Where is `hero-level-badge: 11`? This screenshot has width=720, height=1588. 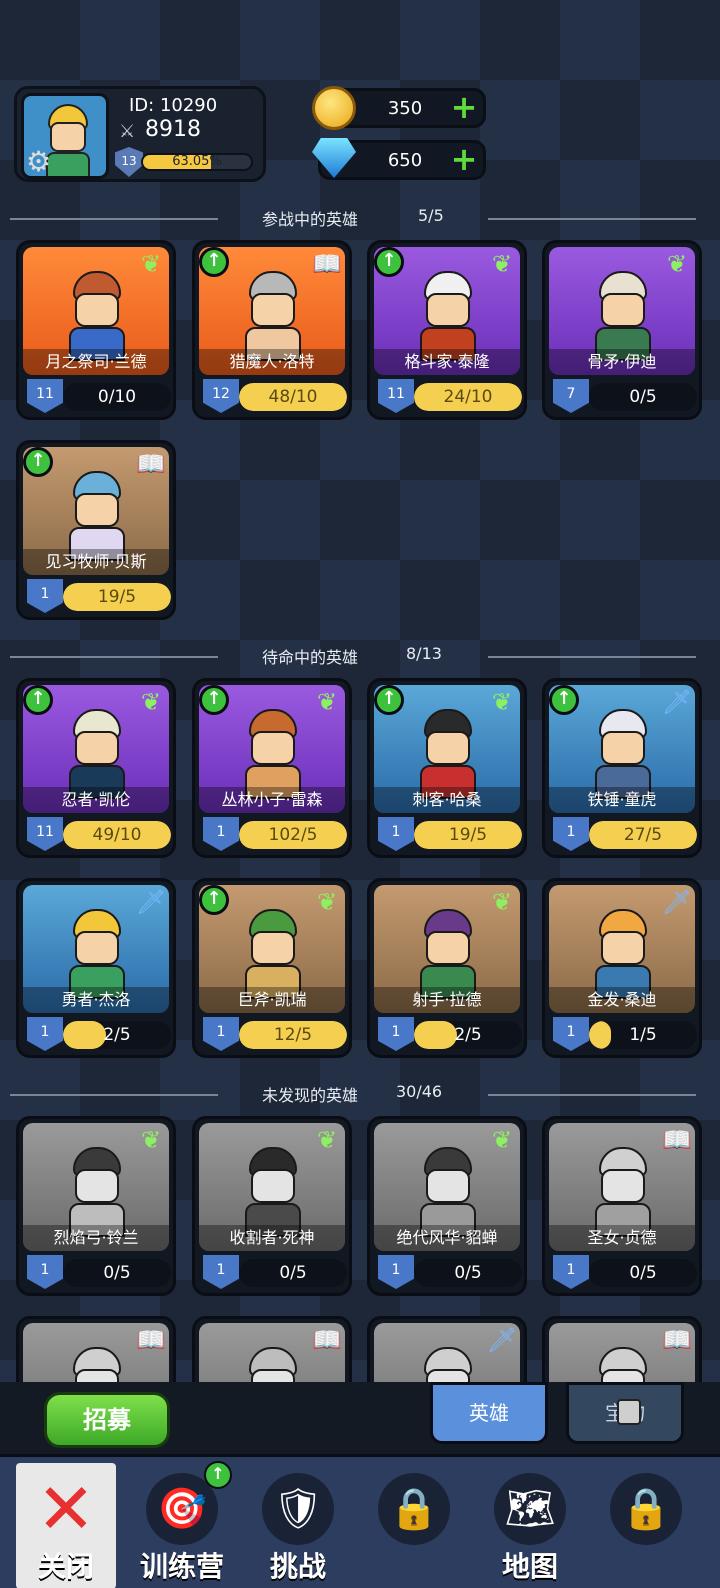 hero-level-badge: 11 is located at coordinates (45, 396).